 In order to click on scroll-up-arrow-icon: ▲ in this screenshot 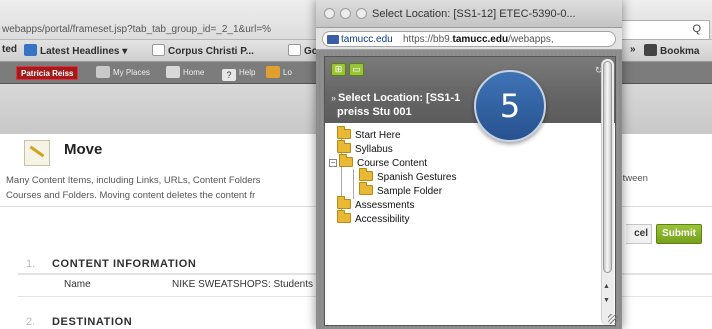, I will do `click(606, 286)`.